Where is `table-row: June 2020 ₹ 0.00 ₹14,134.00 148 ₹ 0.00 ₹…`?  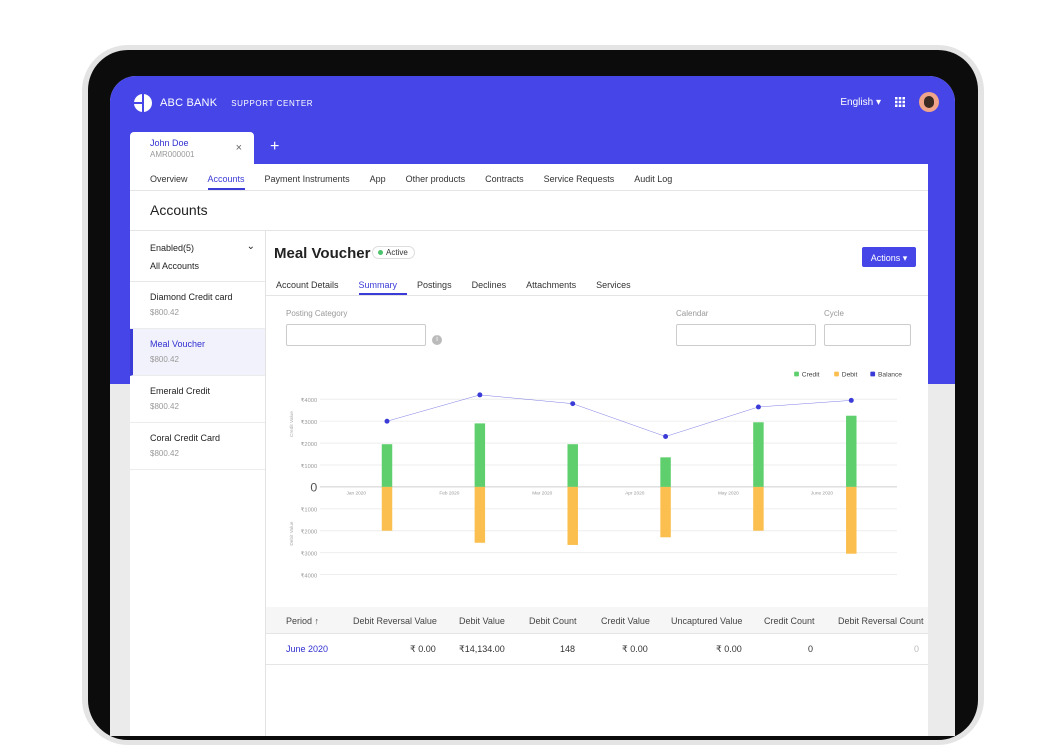
table-row: June 2020 ₹ 0.00 ₹14,134.00 148 ₹ 0.00 ₹… is located at coordinates (597, 649).